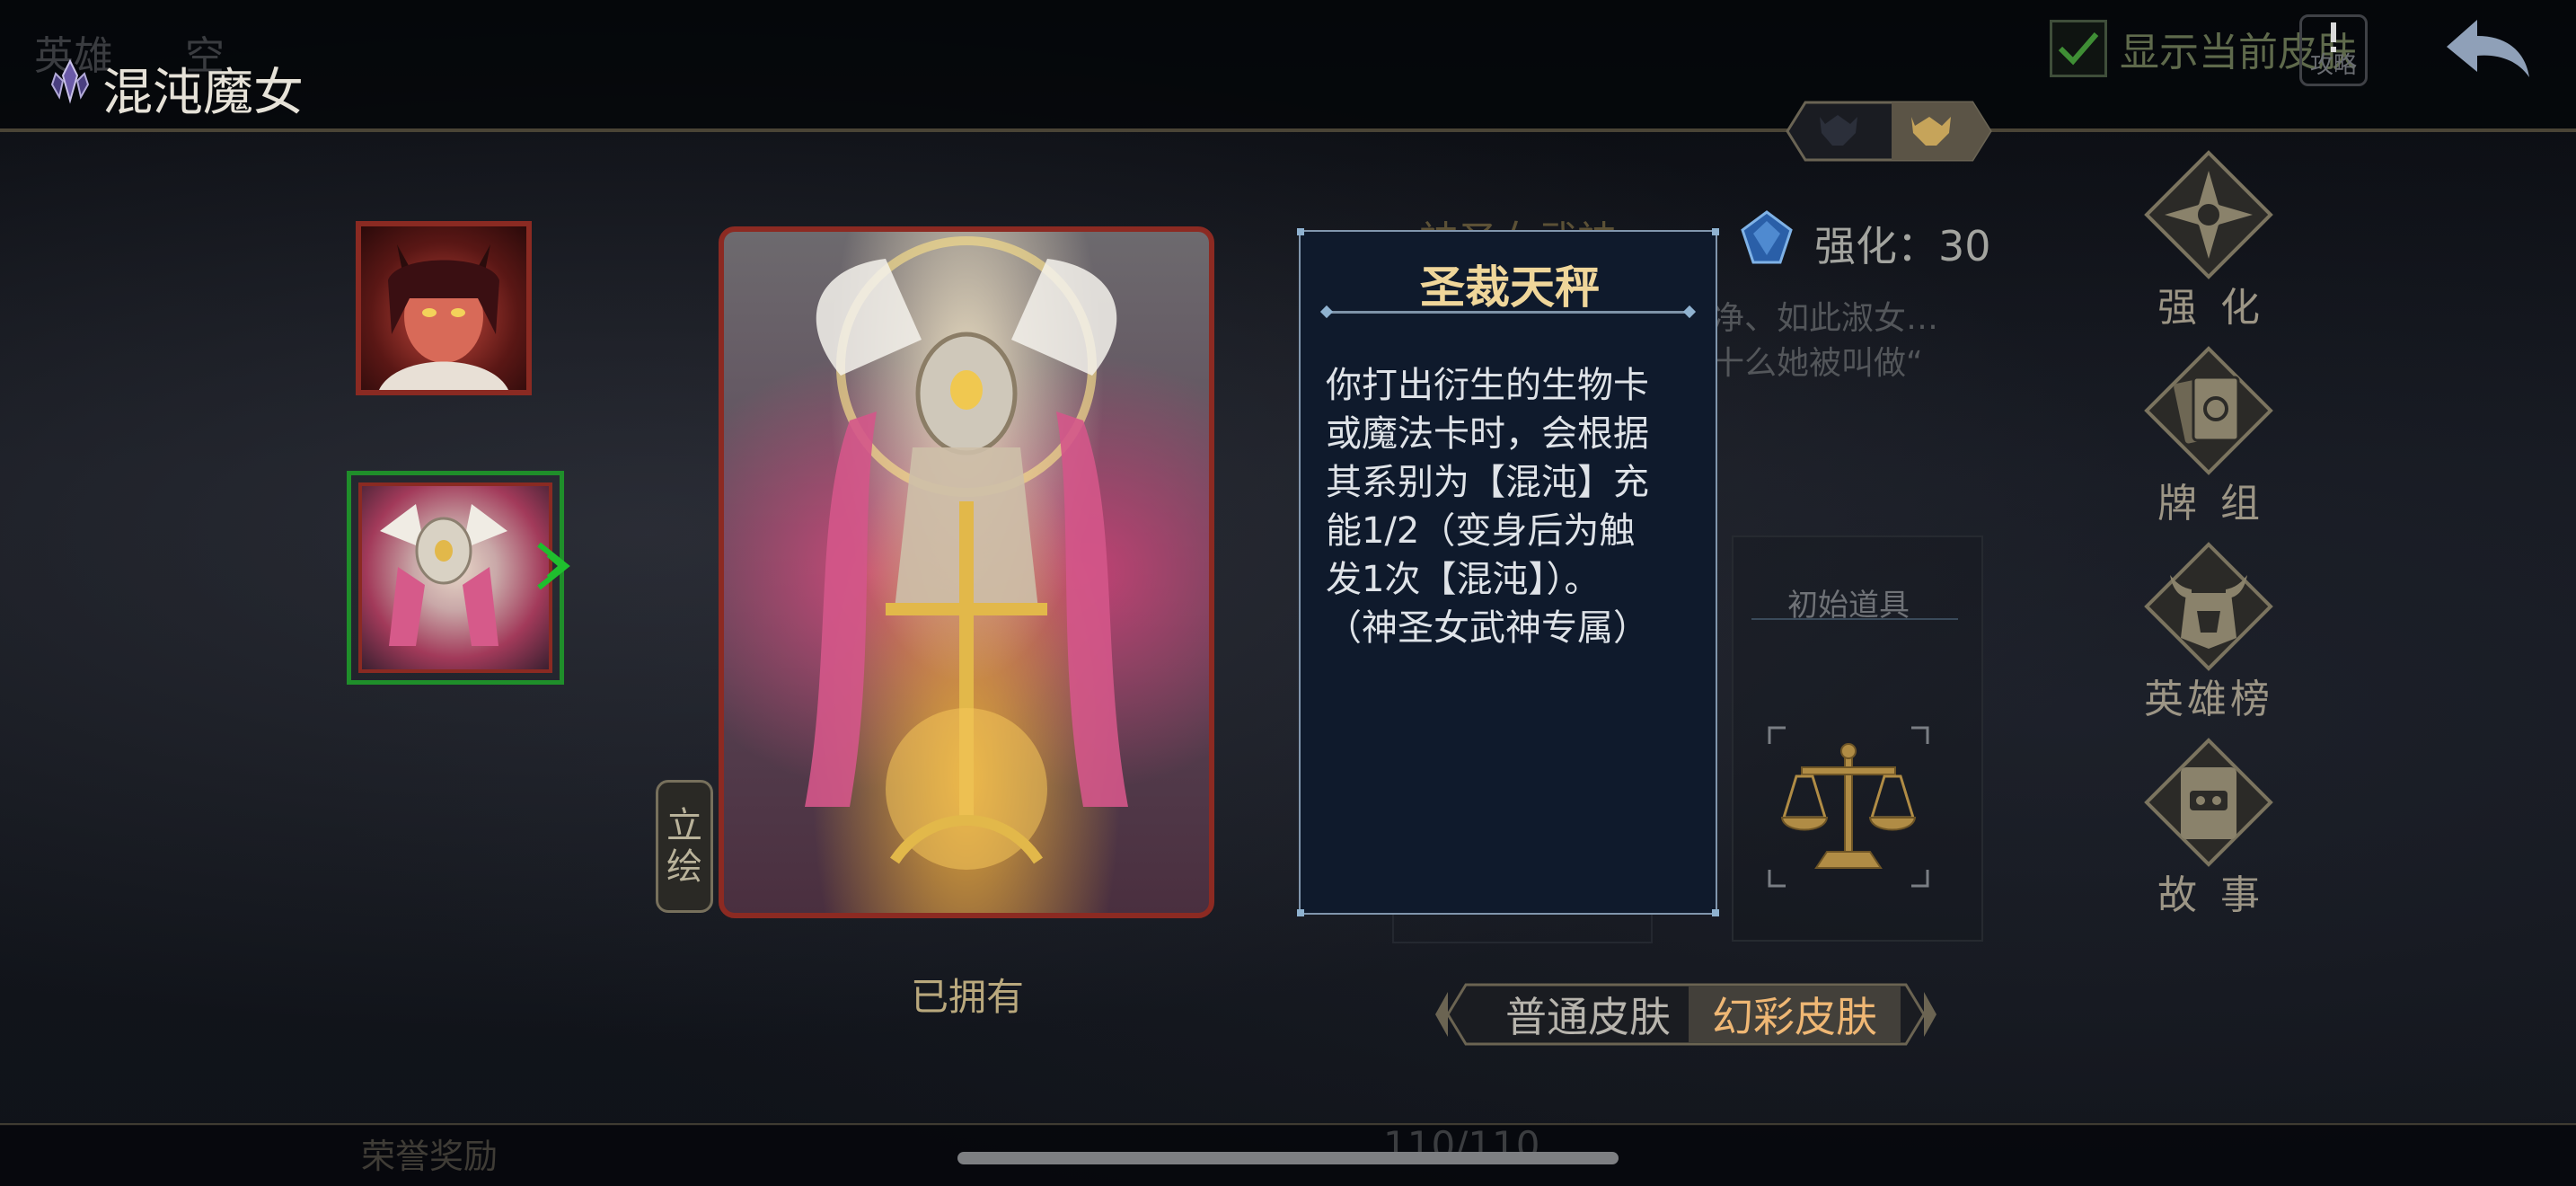 The image size is (2576, 1186). I want to click on initial-item-slot, so click(1848, 807).